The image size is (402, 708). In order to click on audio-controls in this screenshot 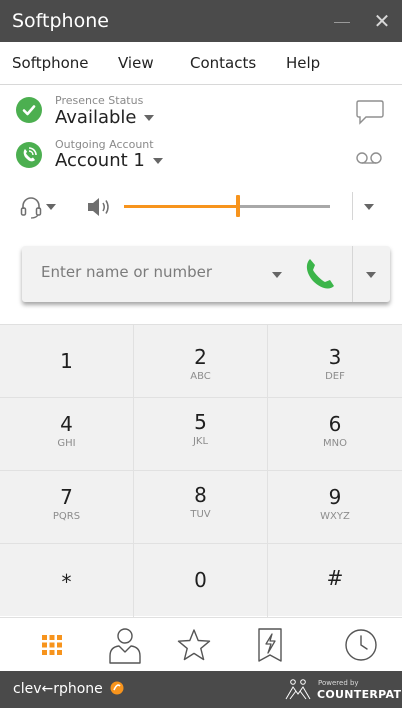, I will do `click(201, 206)`.